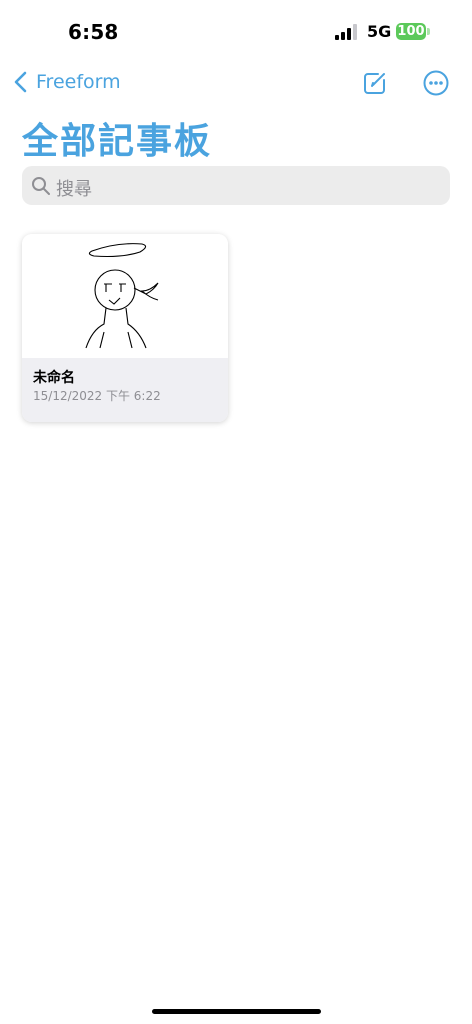 Image resolution: width=472 pixels, height=1024 pixels. I want to click on board-card: 未命名 15/12/2022 下午 6:22, so click(125, 328).